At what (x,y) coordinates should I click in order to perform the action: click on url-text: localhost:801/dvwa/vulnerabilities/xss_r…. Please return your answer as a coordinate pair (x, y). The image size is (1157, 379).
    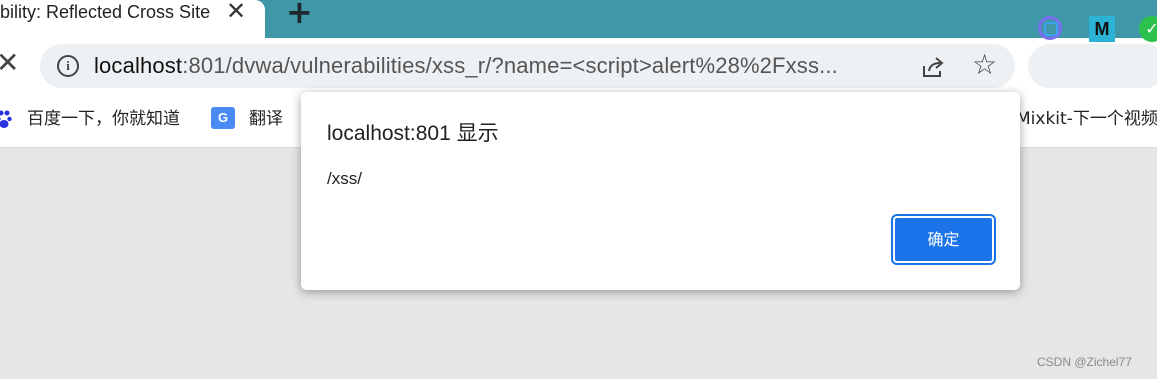
    Looking at the image, I should click on (466, 66).